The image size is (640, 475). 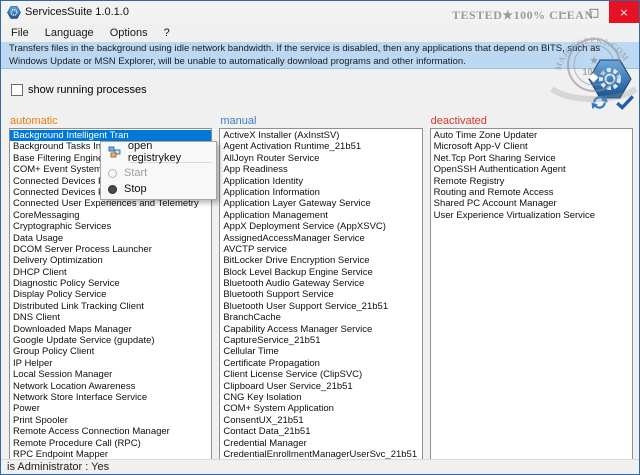 I want to click on list-item: Clipboard User Service_21b51, so click(x=320, y=386).